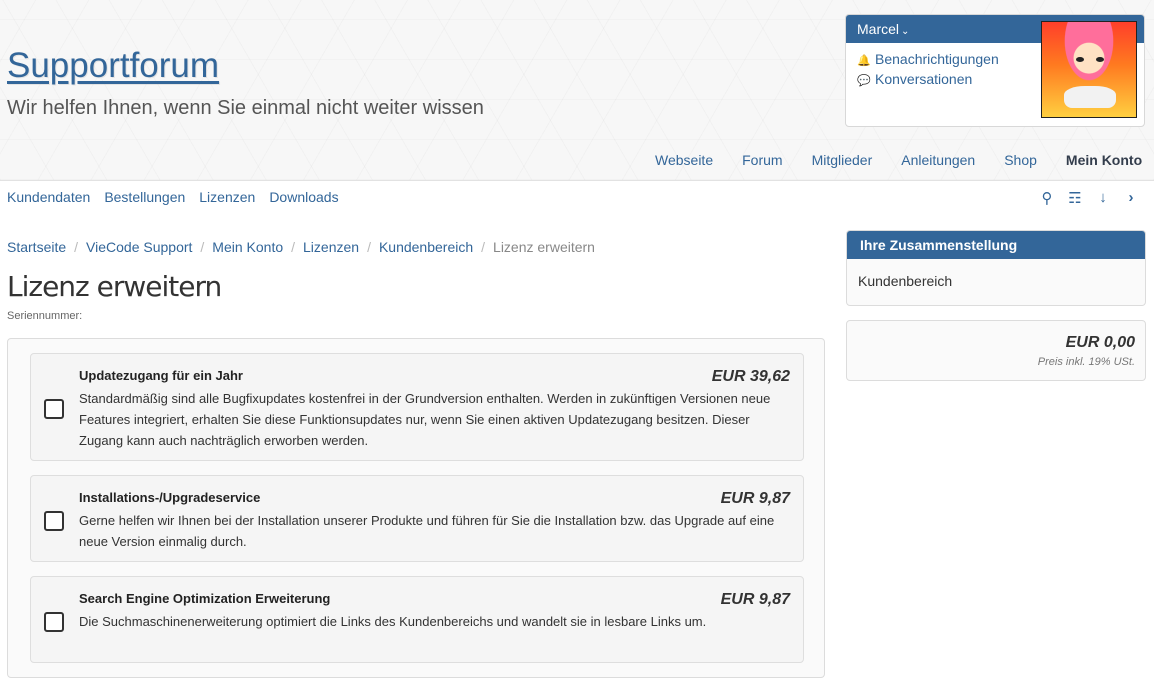 This screenshot has height=685, width=1154. I want to click on breadcrumb-lizenzen: Lizenzen, so click(331, 247).